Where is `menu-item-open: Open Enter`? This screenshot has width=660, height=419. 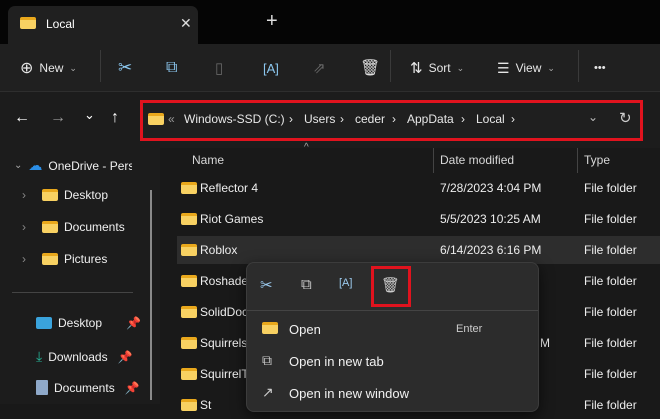
menu-item-open: Open Enter is located at coordinates (393, 329).